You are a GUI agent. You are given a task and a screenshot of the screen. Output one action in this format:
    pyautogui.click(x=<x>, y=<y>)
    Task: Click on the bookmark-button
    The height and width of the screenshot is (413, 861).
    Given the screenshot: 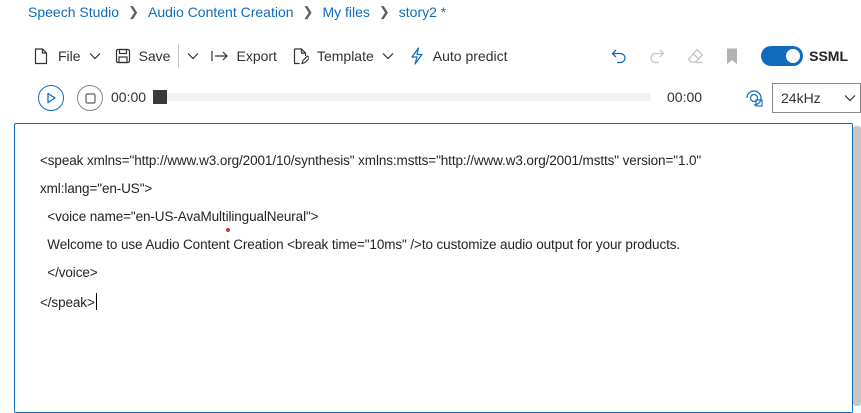 What is the action you would take?
    pyautogui.click(x=732, y=56)
    